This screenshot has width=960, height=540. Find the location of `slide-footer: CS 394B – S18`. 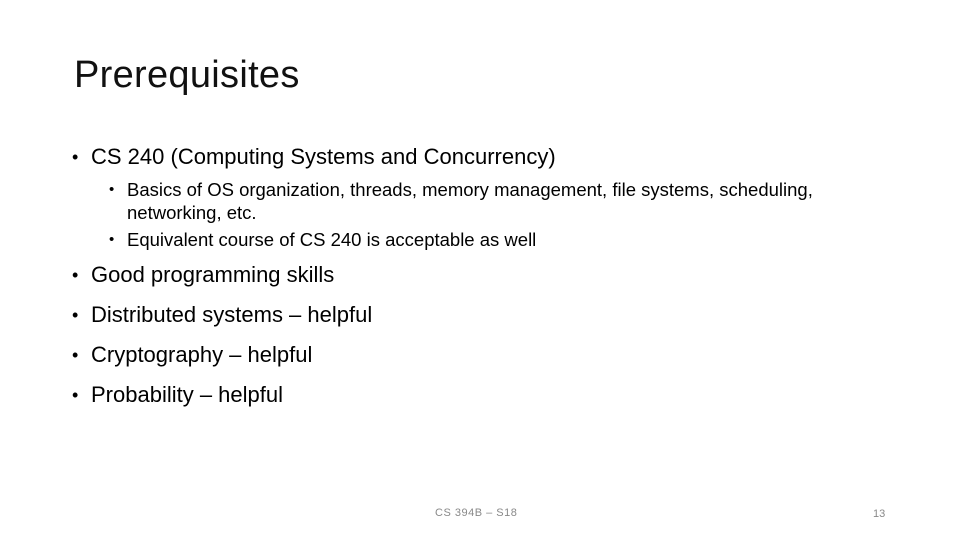

slide-footer: CS 394B – S18 is located at coordinates (476, 513).